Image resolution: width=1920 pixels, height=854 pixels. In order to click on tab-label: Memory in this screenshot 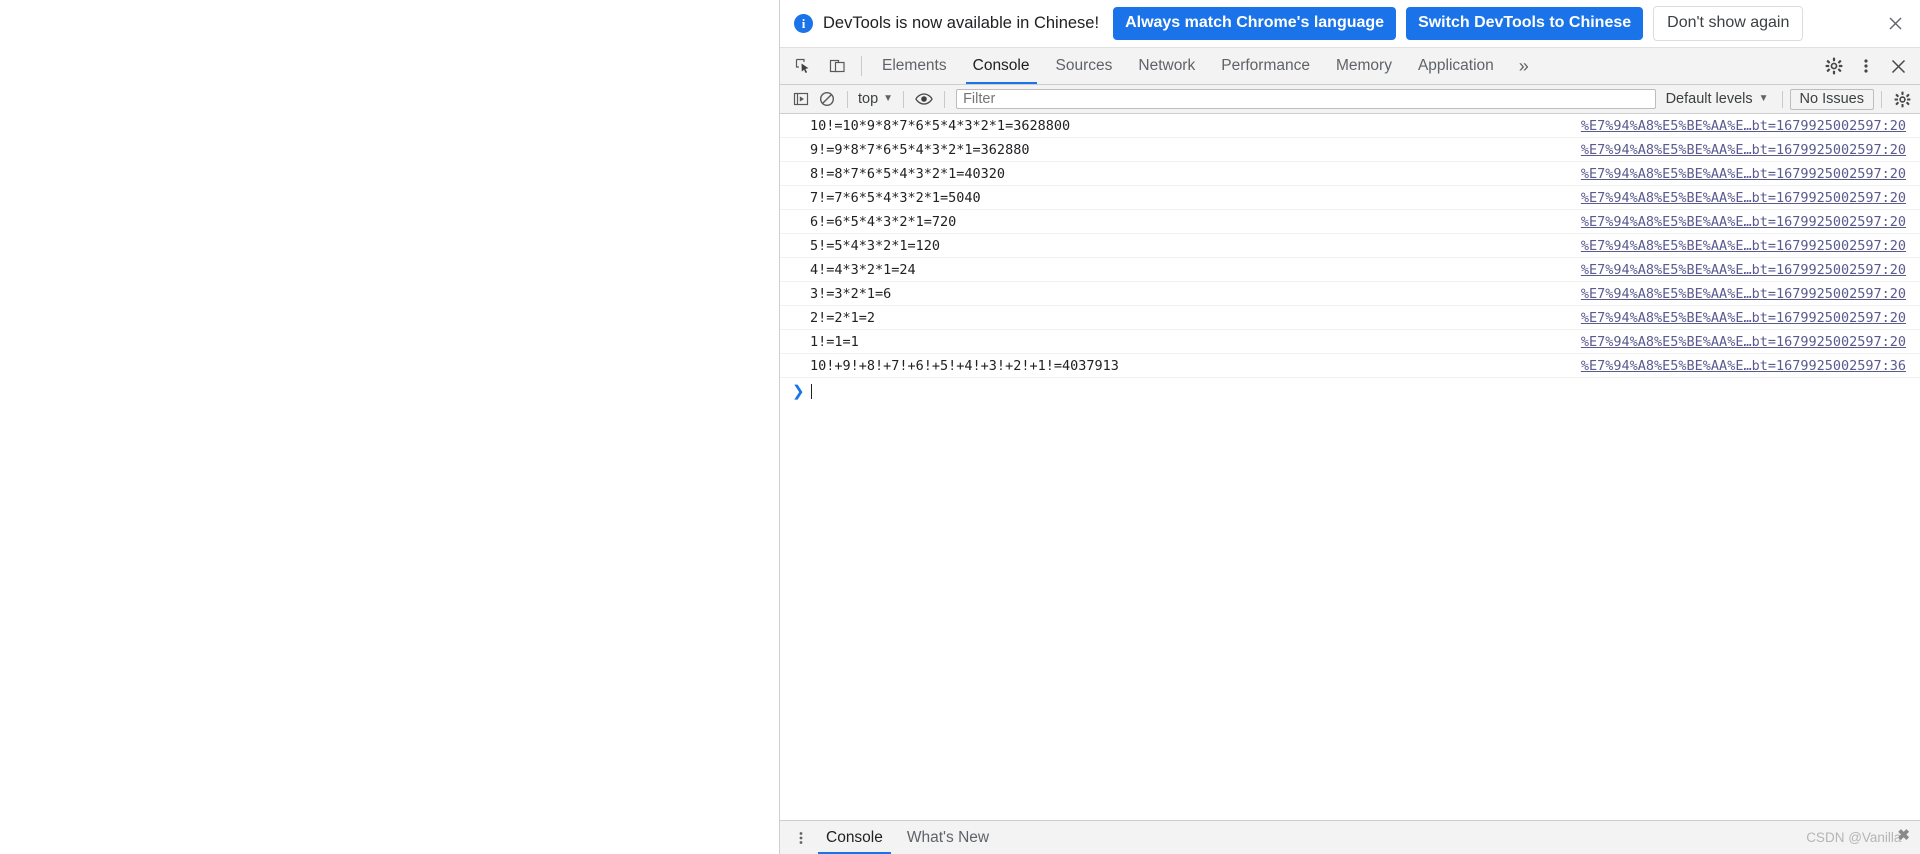, I will do `click(1363, 65)`.